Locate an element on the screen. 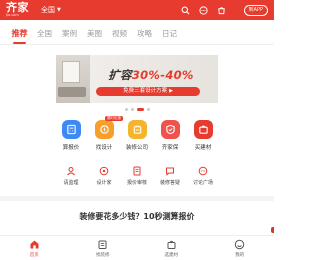 This screenshot has width=320, height=260. nav-profile: 我的 is located at coordinates (240, 248).